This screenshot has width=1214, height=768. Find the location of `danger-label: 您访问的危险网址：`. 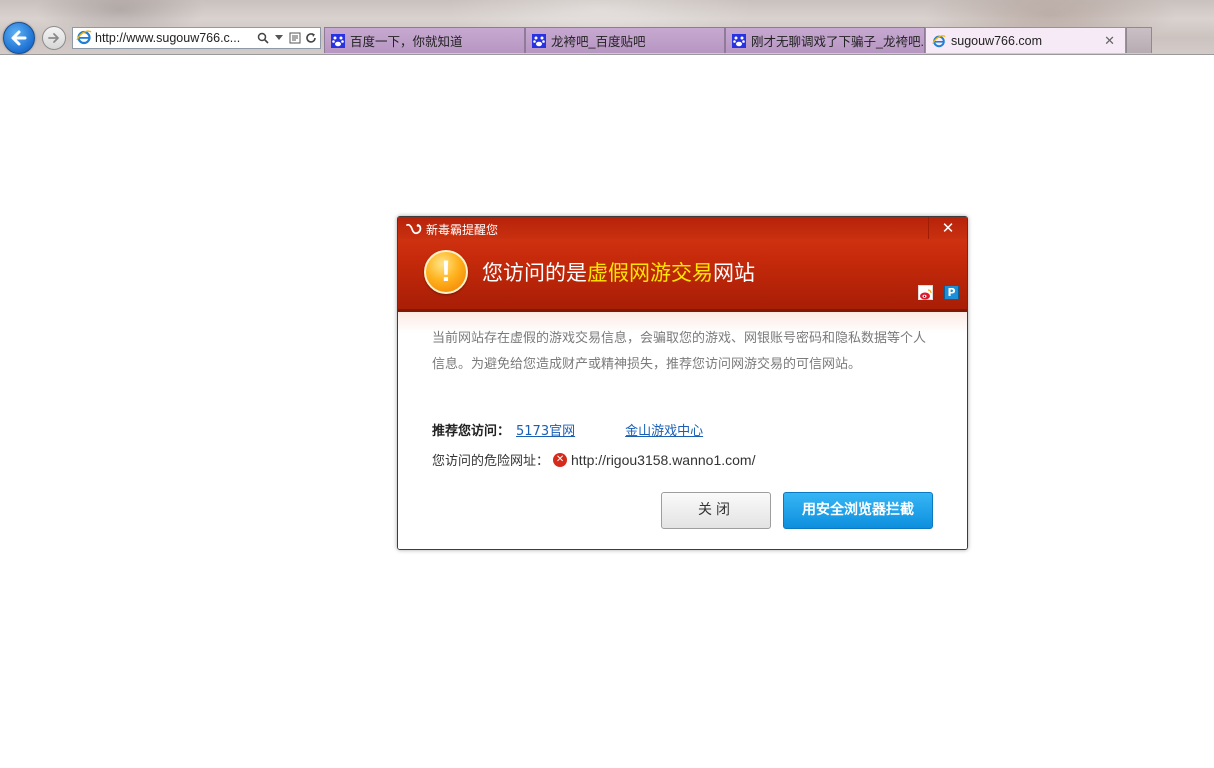

danger-label: 您访问的危险网址： is located at coordinates (491, 461).